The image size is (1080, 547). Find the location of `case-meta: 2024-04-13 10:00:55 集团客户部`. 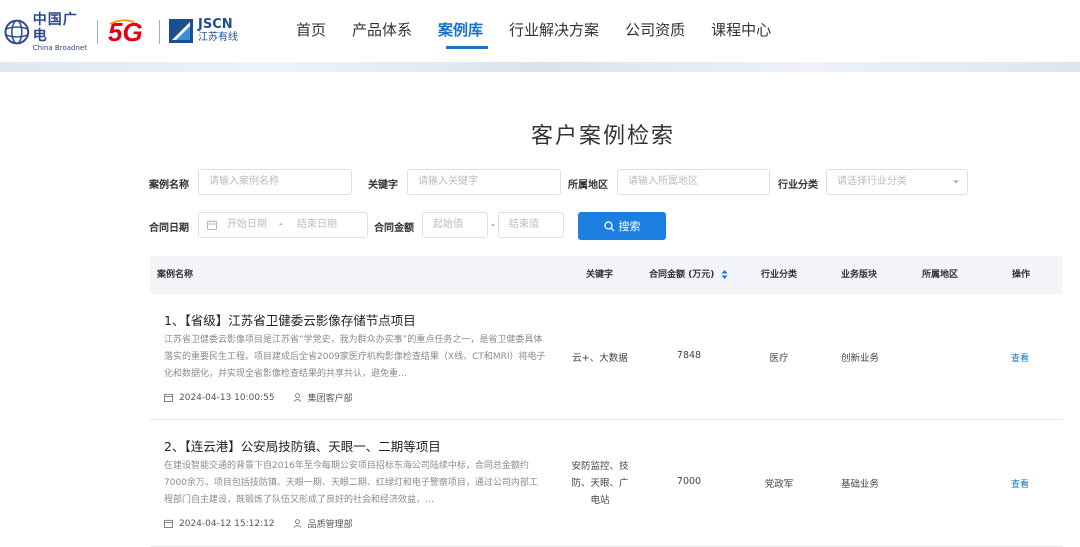

case-meta: 2024-04-13 10:00:55 集团客户部 is located at coordinates (258, 397).